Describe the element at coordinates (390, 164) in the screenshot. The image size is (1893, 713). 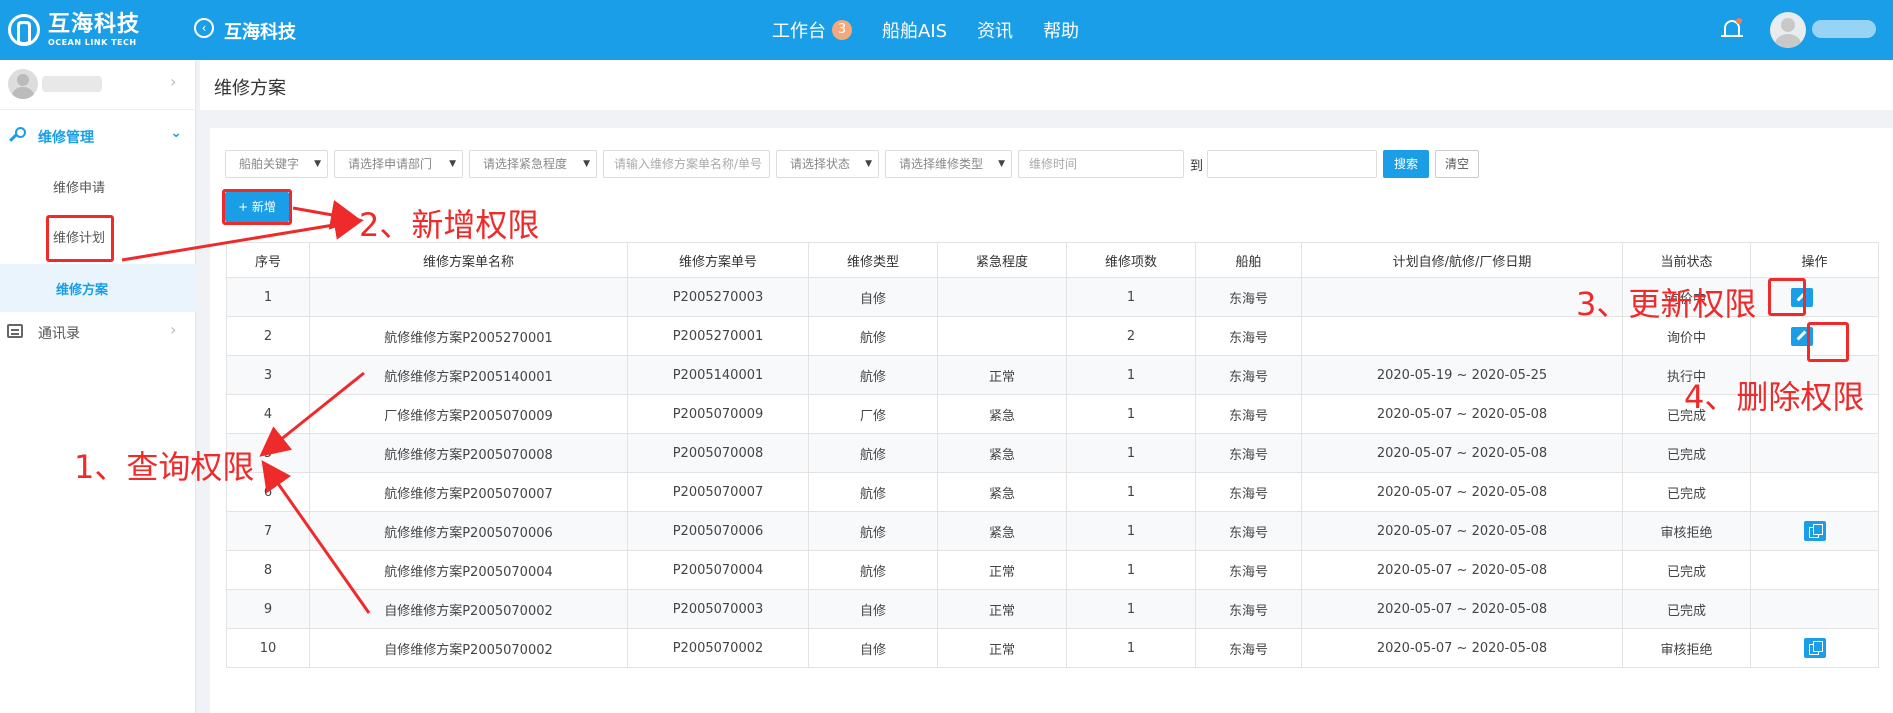
I see `select-label: 请选择申请部门` at that location.